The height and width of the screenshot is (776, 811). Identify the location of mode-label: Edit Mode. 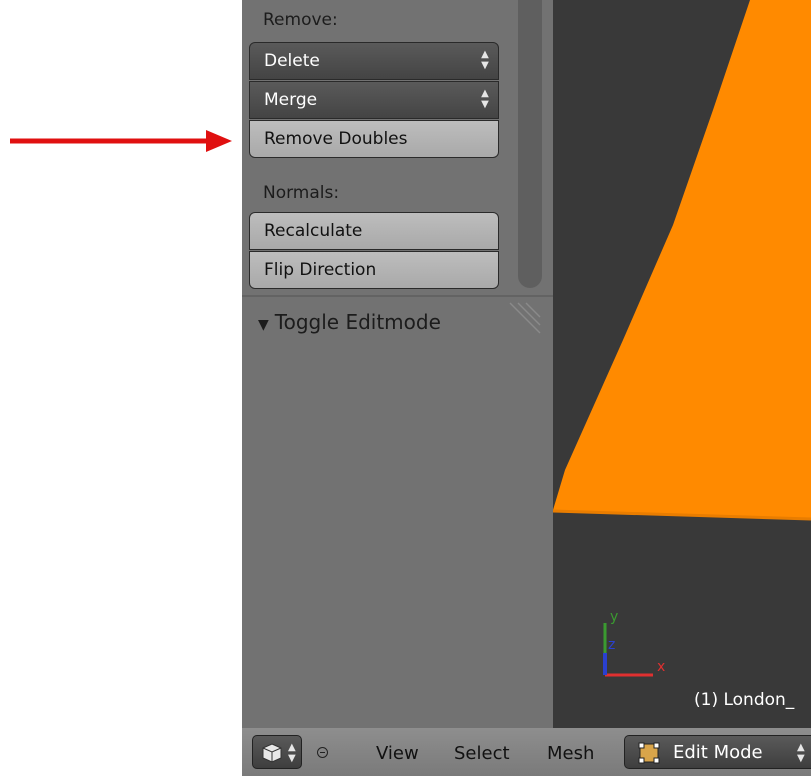
(718, 752).